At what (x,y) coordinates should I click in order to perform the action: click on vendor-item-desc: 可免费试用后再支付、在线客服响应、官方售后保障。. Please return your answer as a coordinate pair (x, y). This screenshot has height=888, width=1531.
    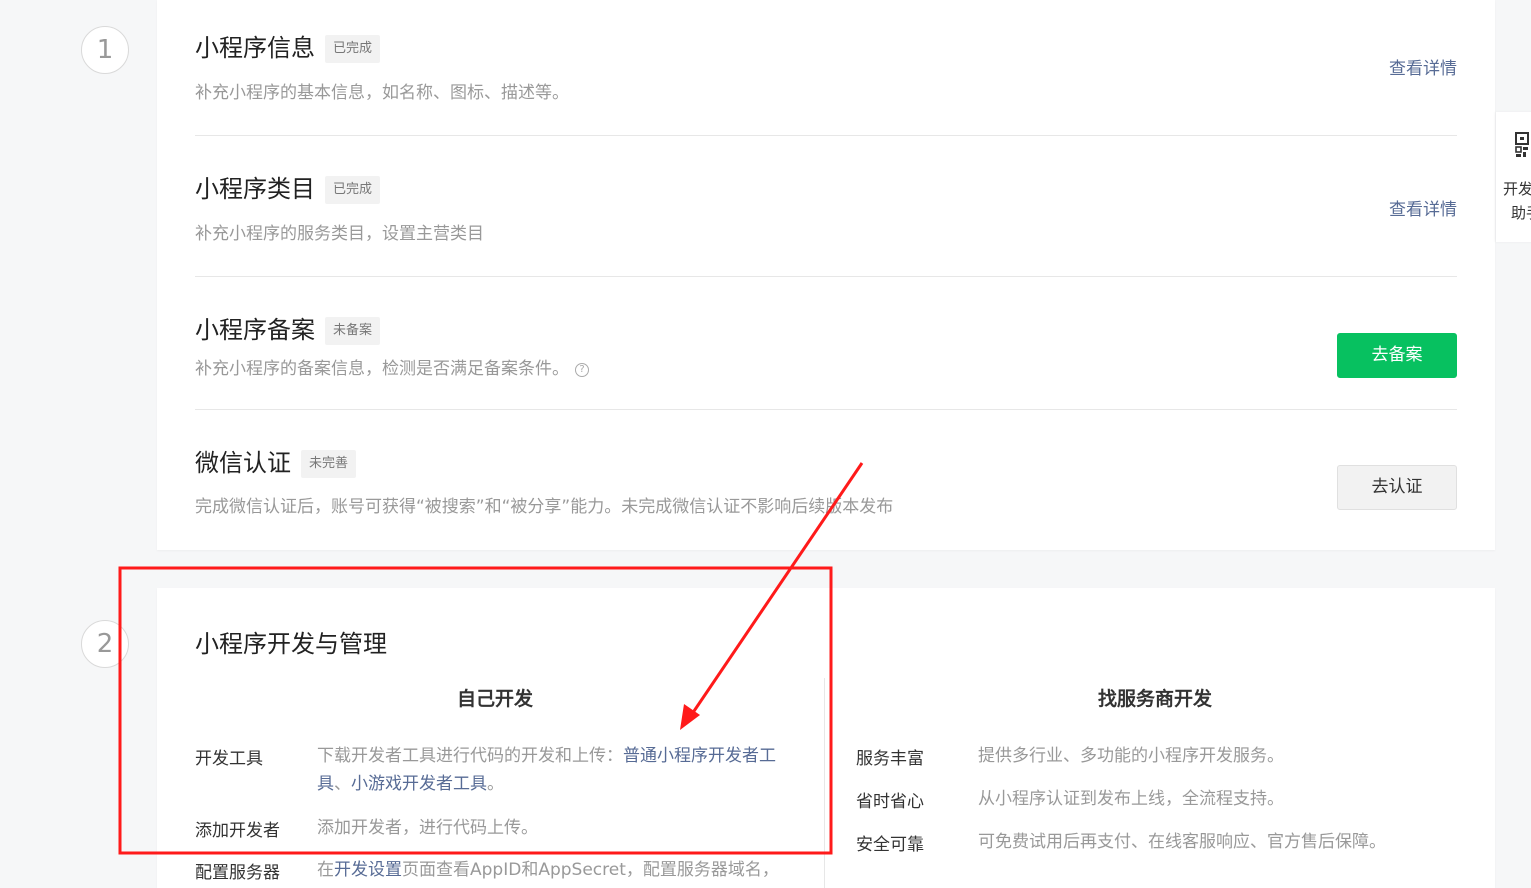
    Looking at the image, I should click on (1182, 842).